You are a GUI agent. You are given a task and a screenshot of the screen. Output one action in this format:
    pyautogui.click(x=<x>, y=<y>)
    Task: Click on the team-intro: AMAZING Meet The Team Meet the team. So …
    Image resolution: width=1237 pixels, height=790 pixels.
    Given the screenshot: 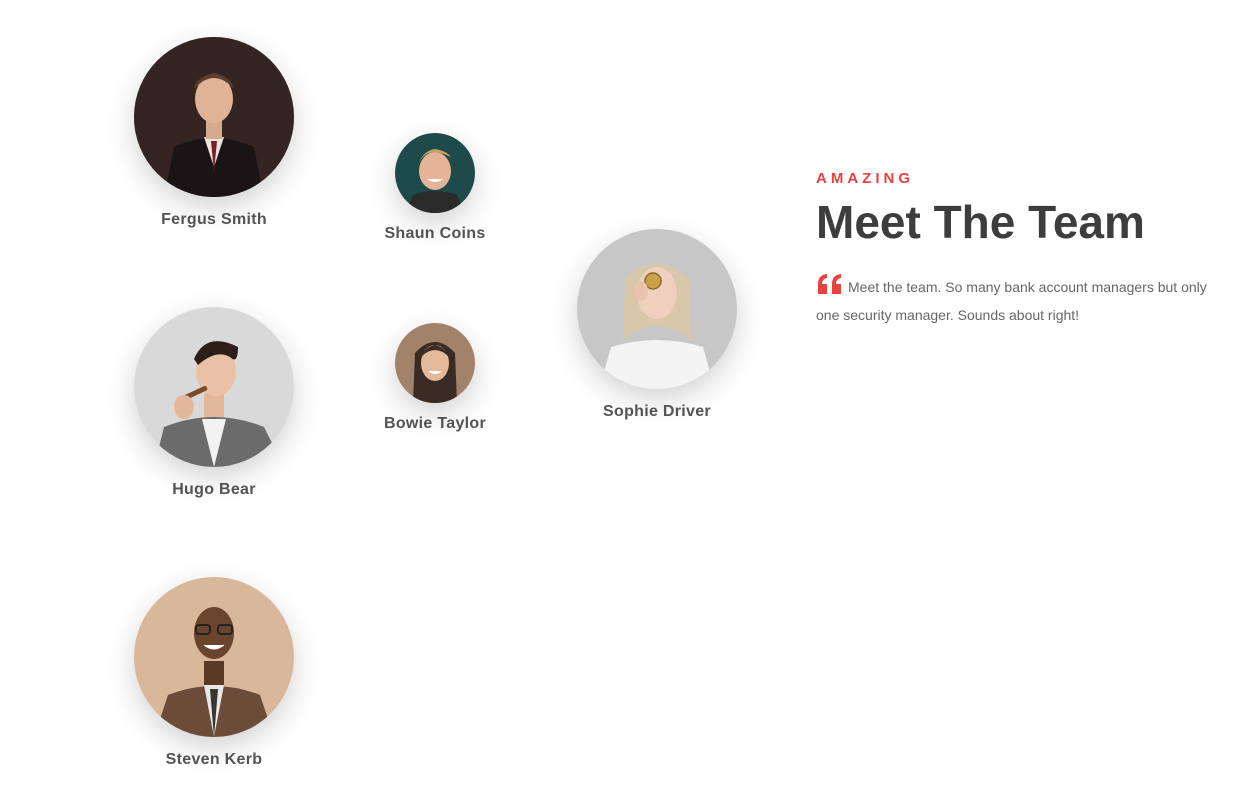 What is the action you would take?
    pyautogui.click(x=1021, y=249)
    